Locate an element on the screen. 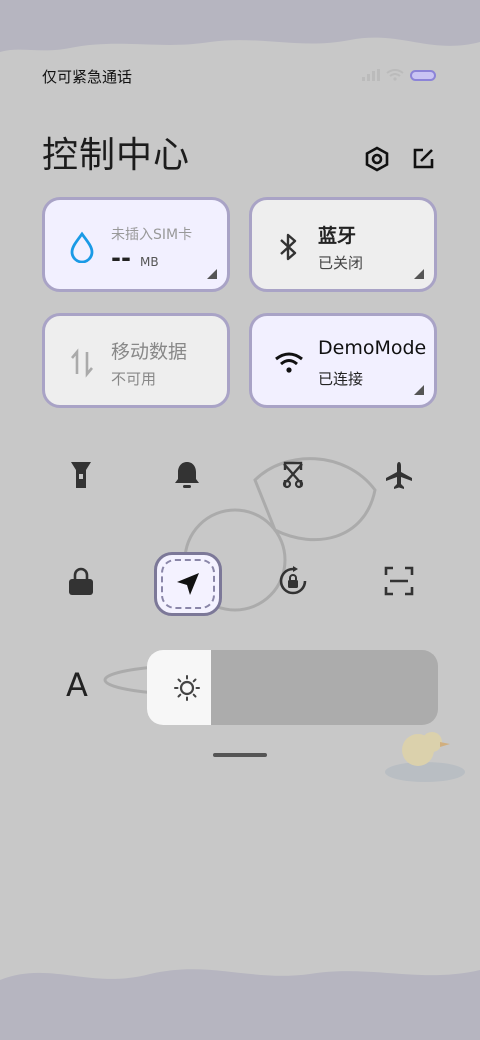 This screenshot has width=480, height=1040. scan-frame-icon is located at coordinates (399, 581).